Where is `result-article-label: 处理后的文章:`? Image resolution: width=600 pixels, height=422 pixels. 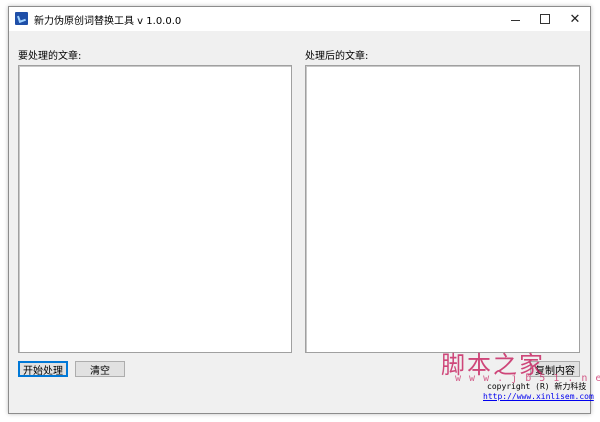 result-article-label: 处理后的文章: is located at coordinates (337, 56).